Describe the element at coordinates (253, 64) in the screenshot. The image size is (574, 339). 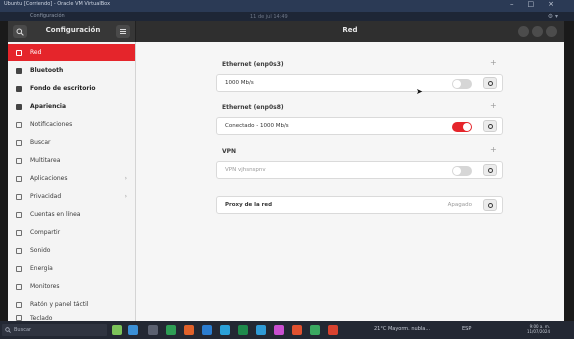
I see `section-title-ethernet-enp0s3: Ethernet (enp0s3)` at that location.